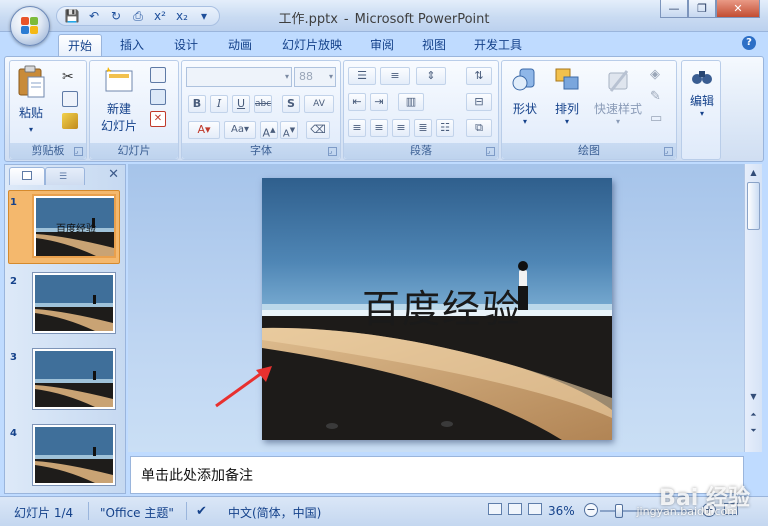 This screenshot has width=768, height=526. What do you see at coordinates (362, 76) in the screenshot?
I see `bullets-button: ☰` at bounding box center [362, 76].